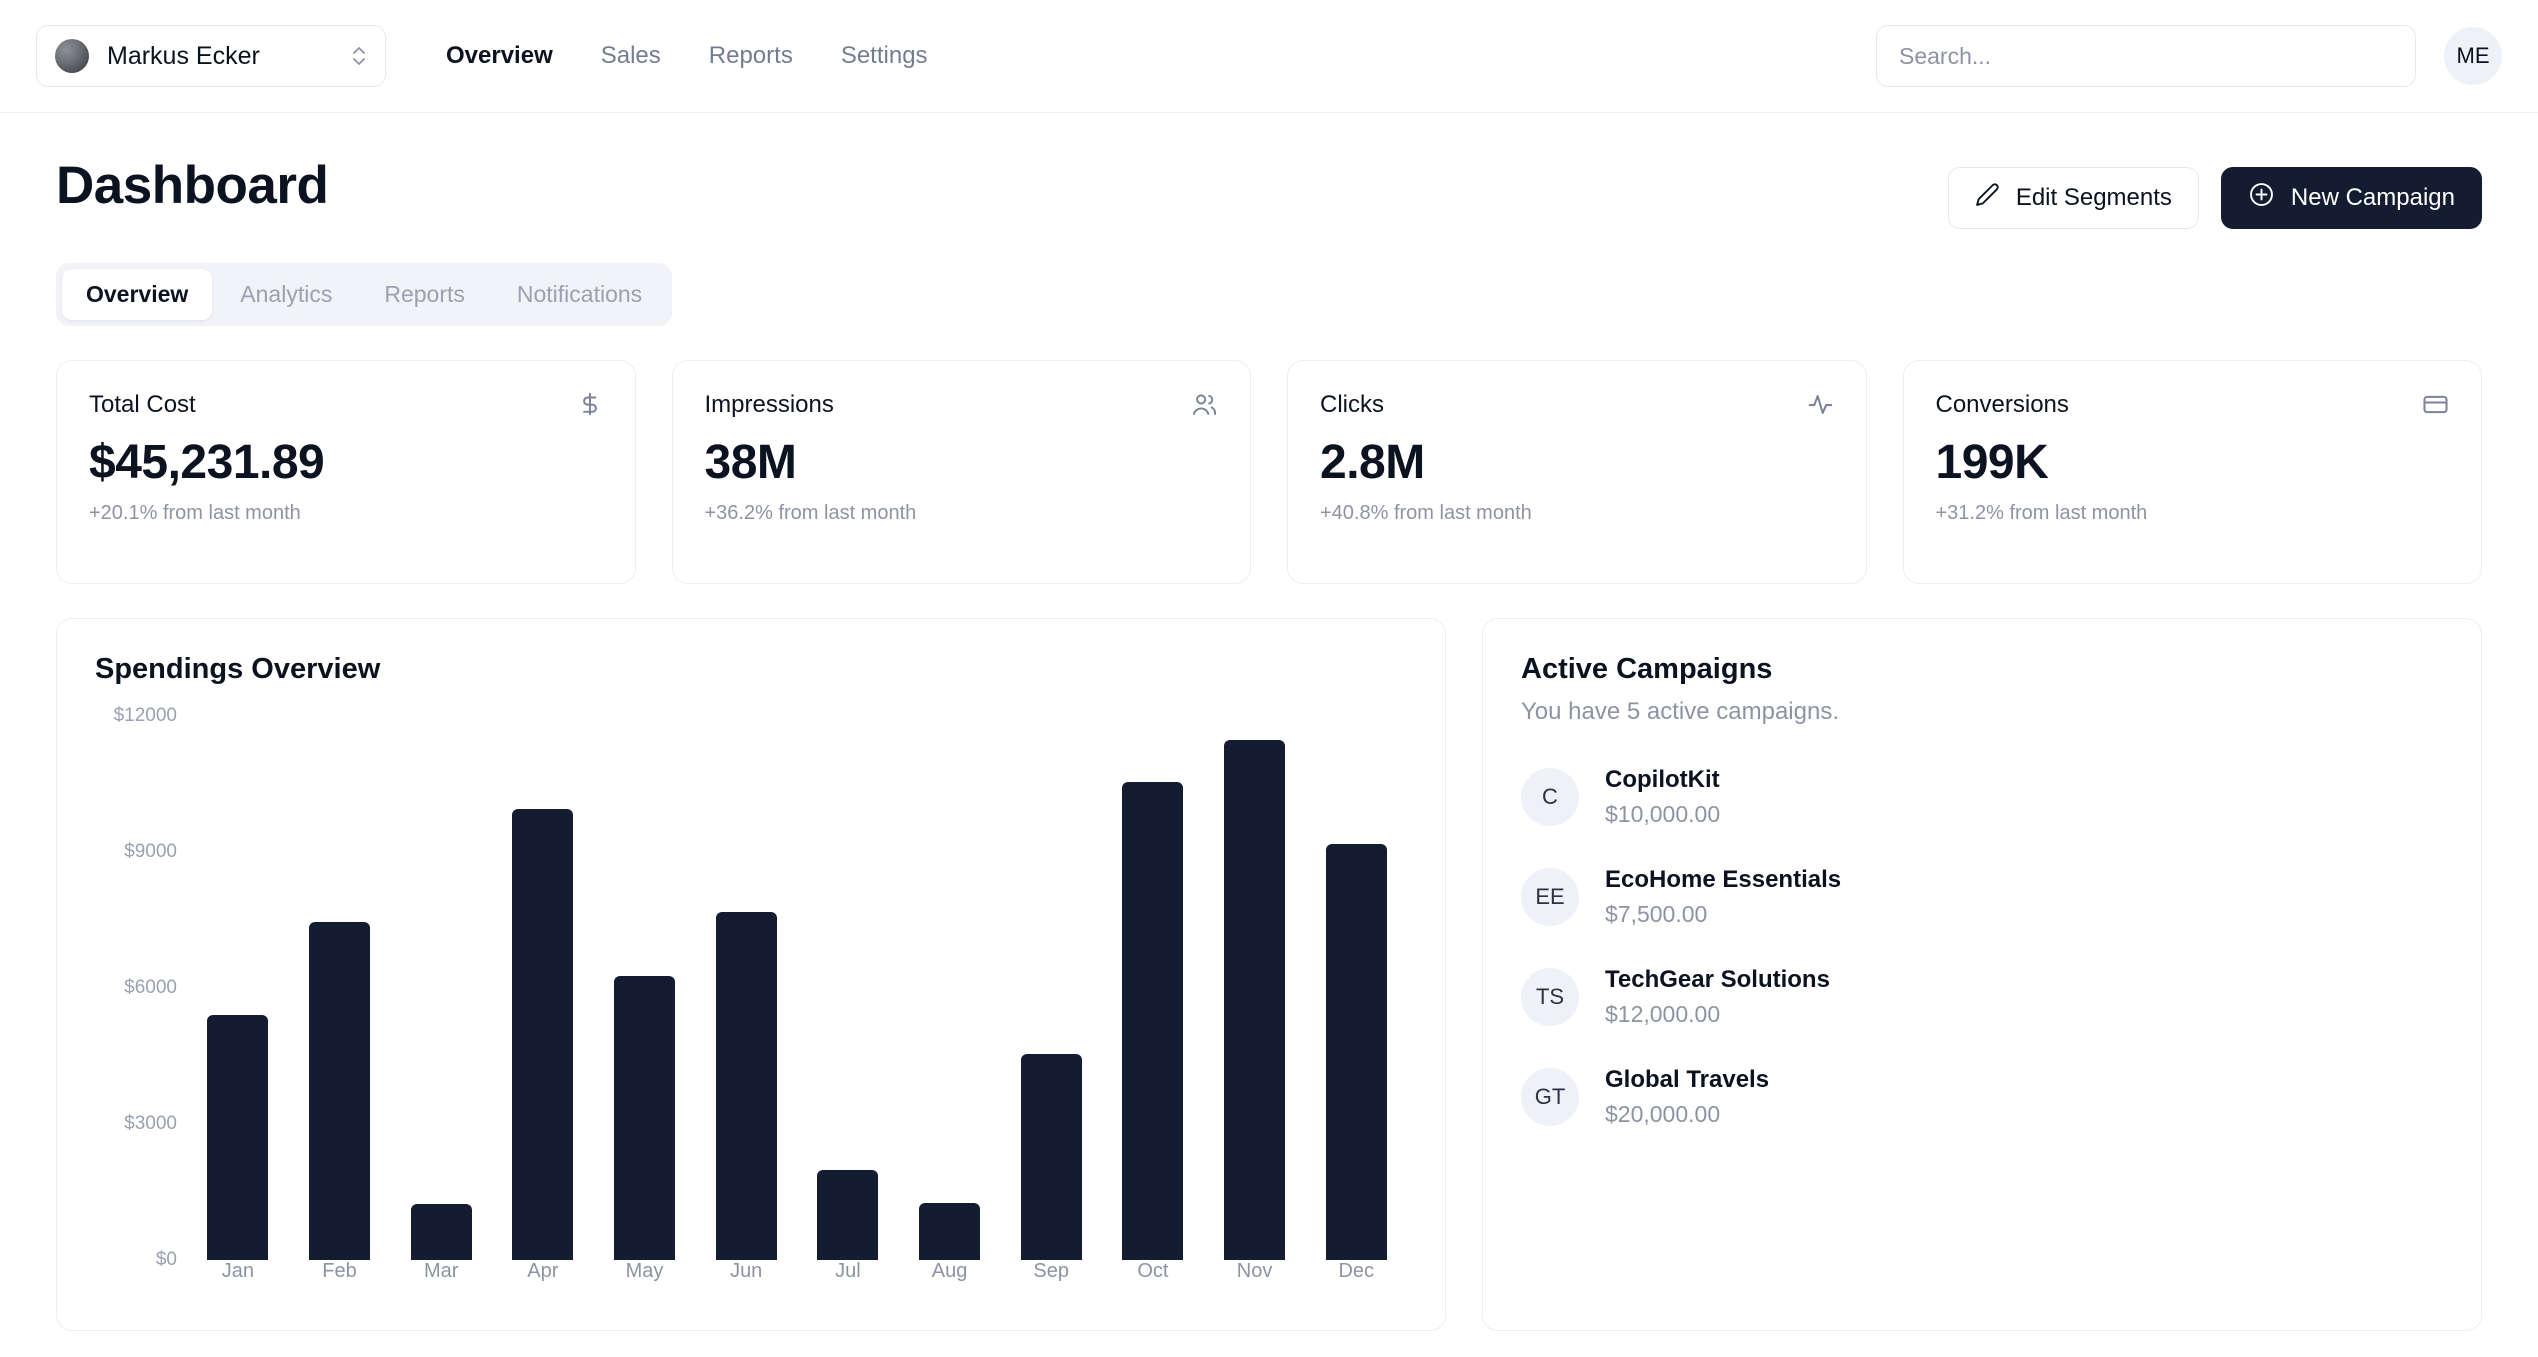 The image size is (2538, 1357). I want to click on chart-x-tick: Oct, so click(1153, 1271).